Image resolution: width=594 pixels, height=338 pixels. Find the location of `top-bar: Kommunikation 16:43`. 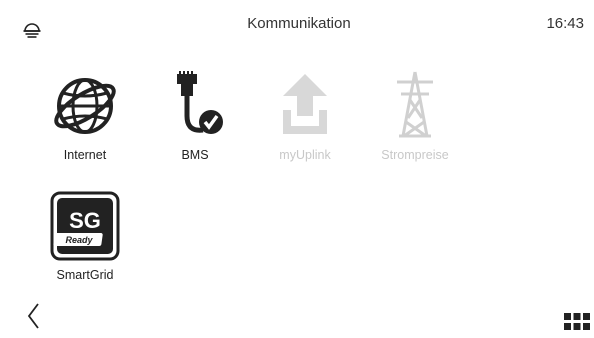

top-bar: Kommunikation 16:43 is located at coordinates (299, 24).